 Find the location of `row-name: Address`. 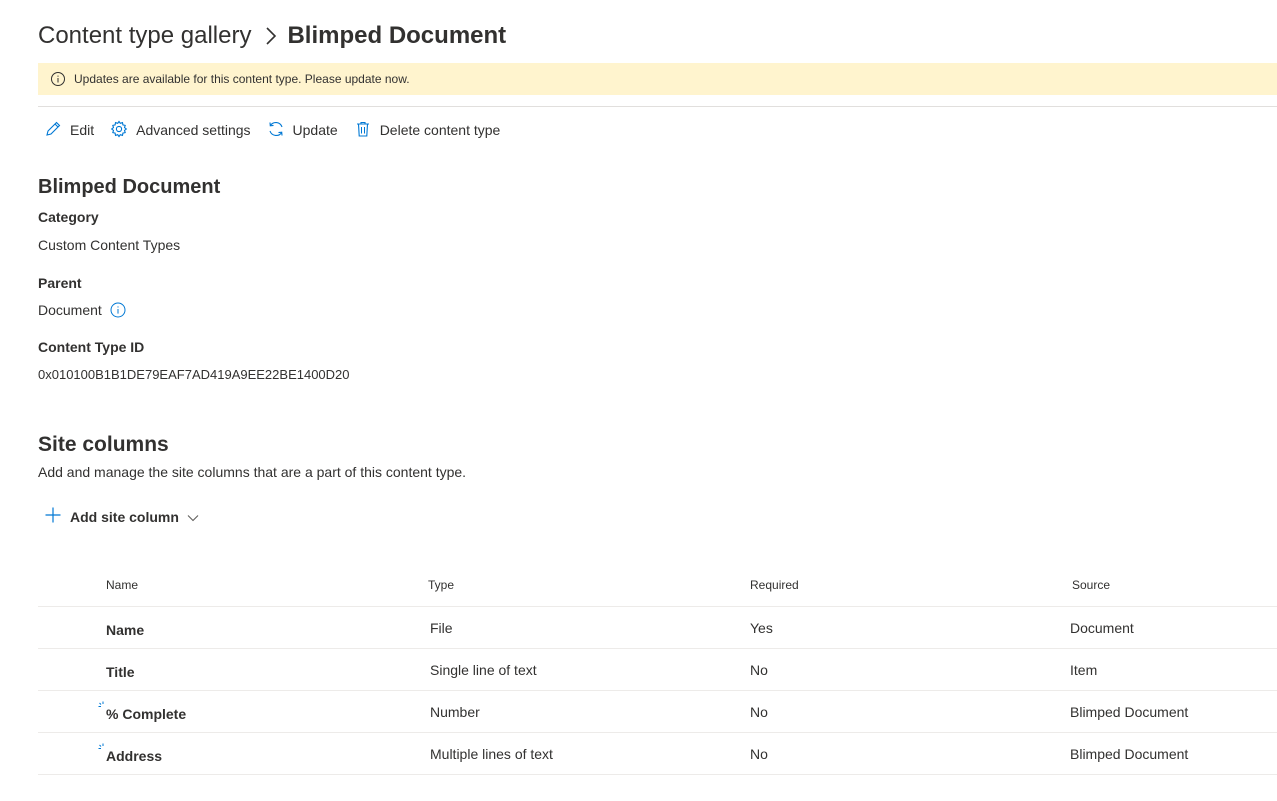

row-name: Address is located at coordinates (134, 756).